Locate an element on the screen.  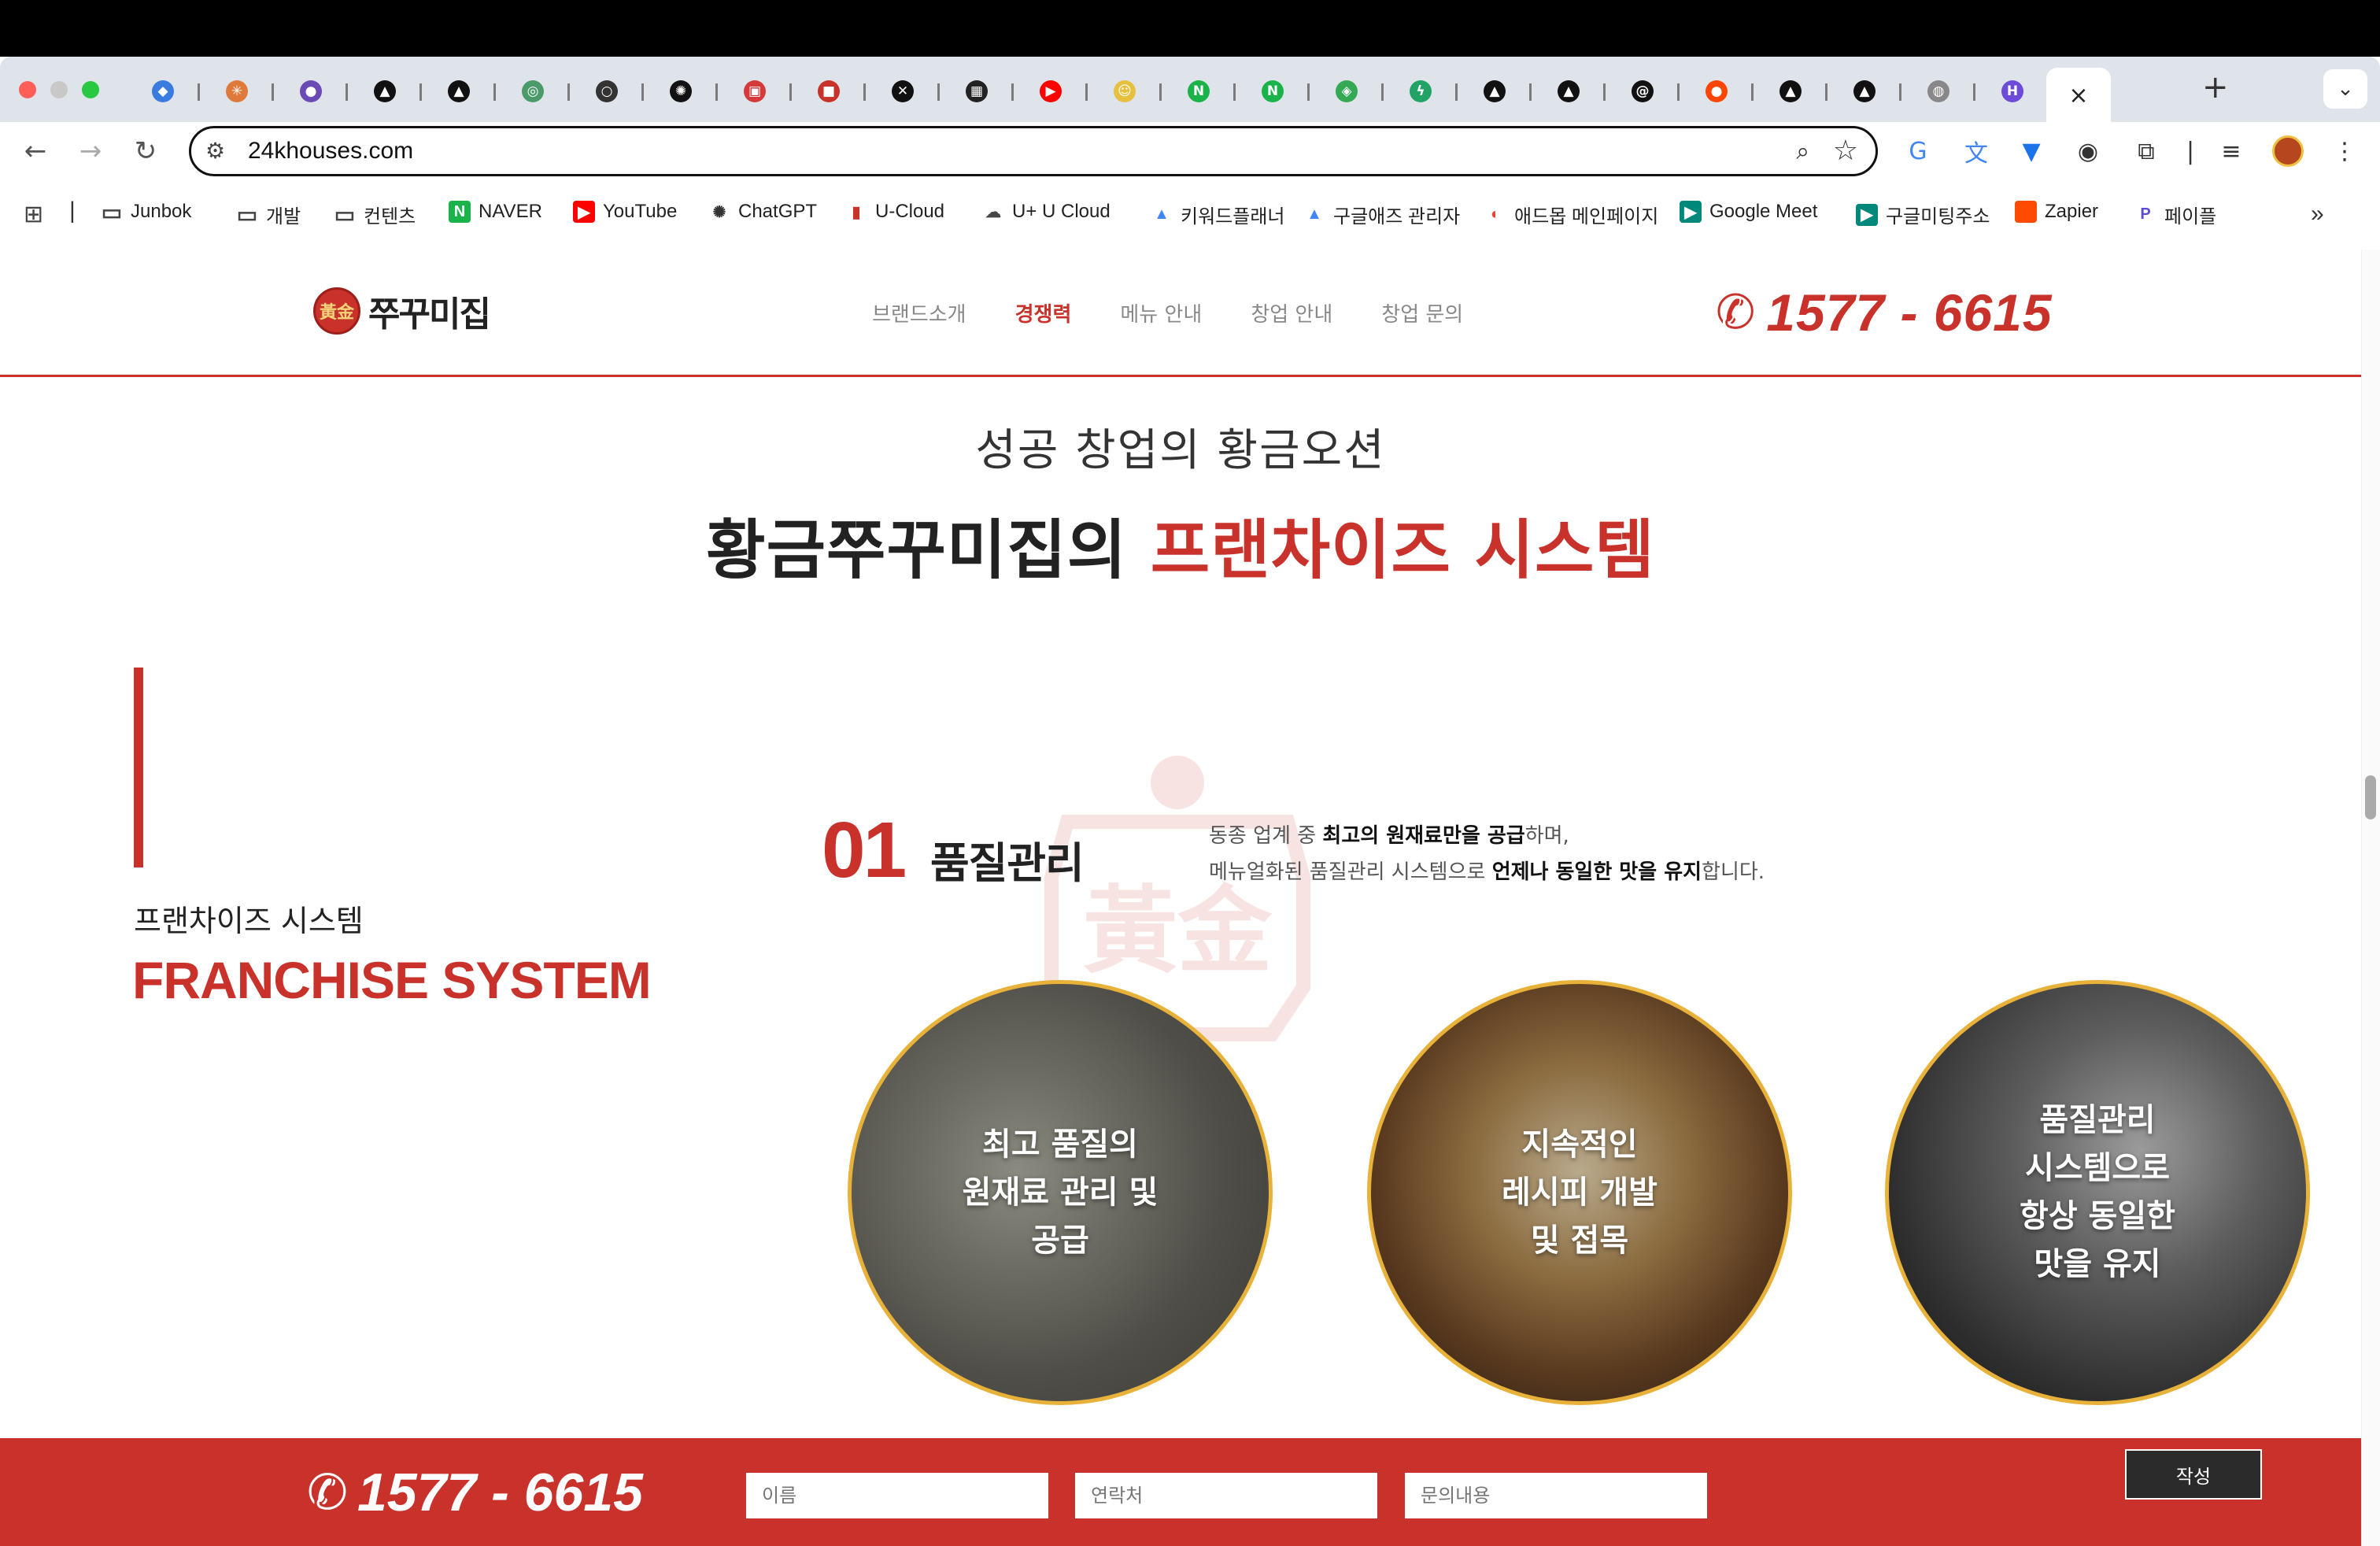
triangle-icon: ▲ is located at coordinates (1865, 91).